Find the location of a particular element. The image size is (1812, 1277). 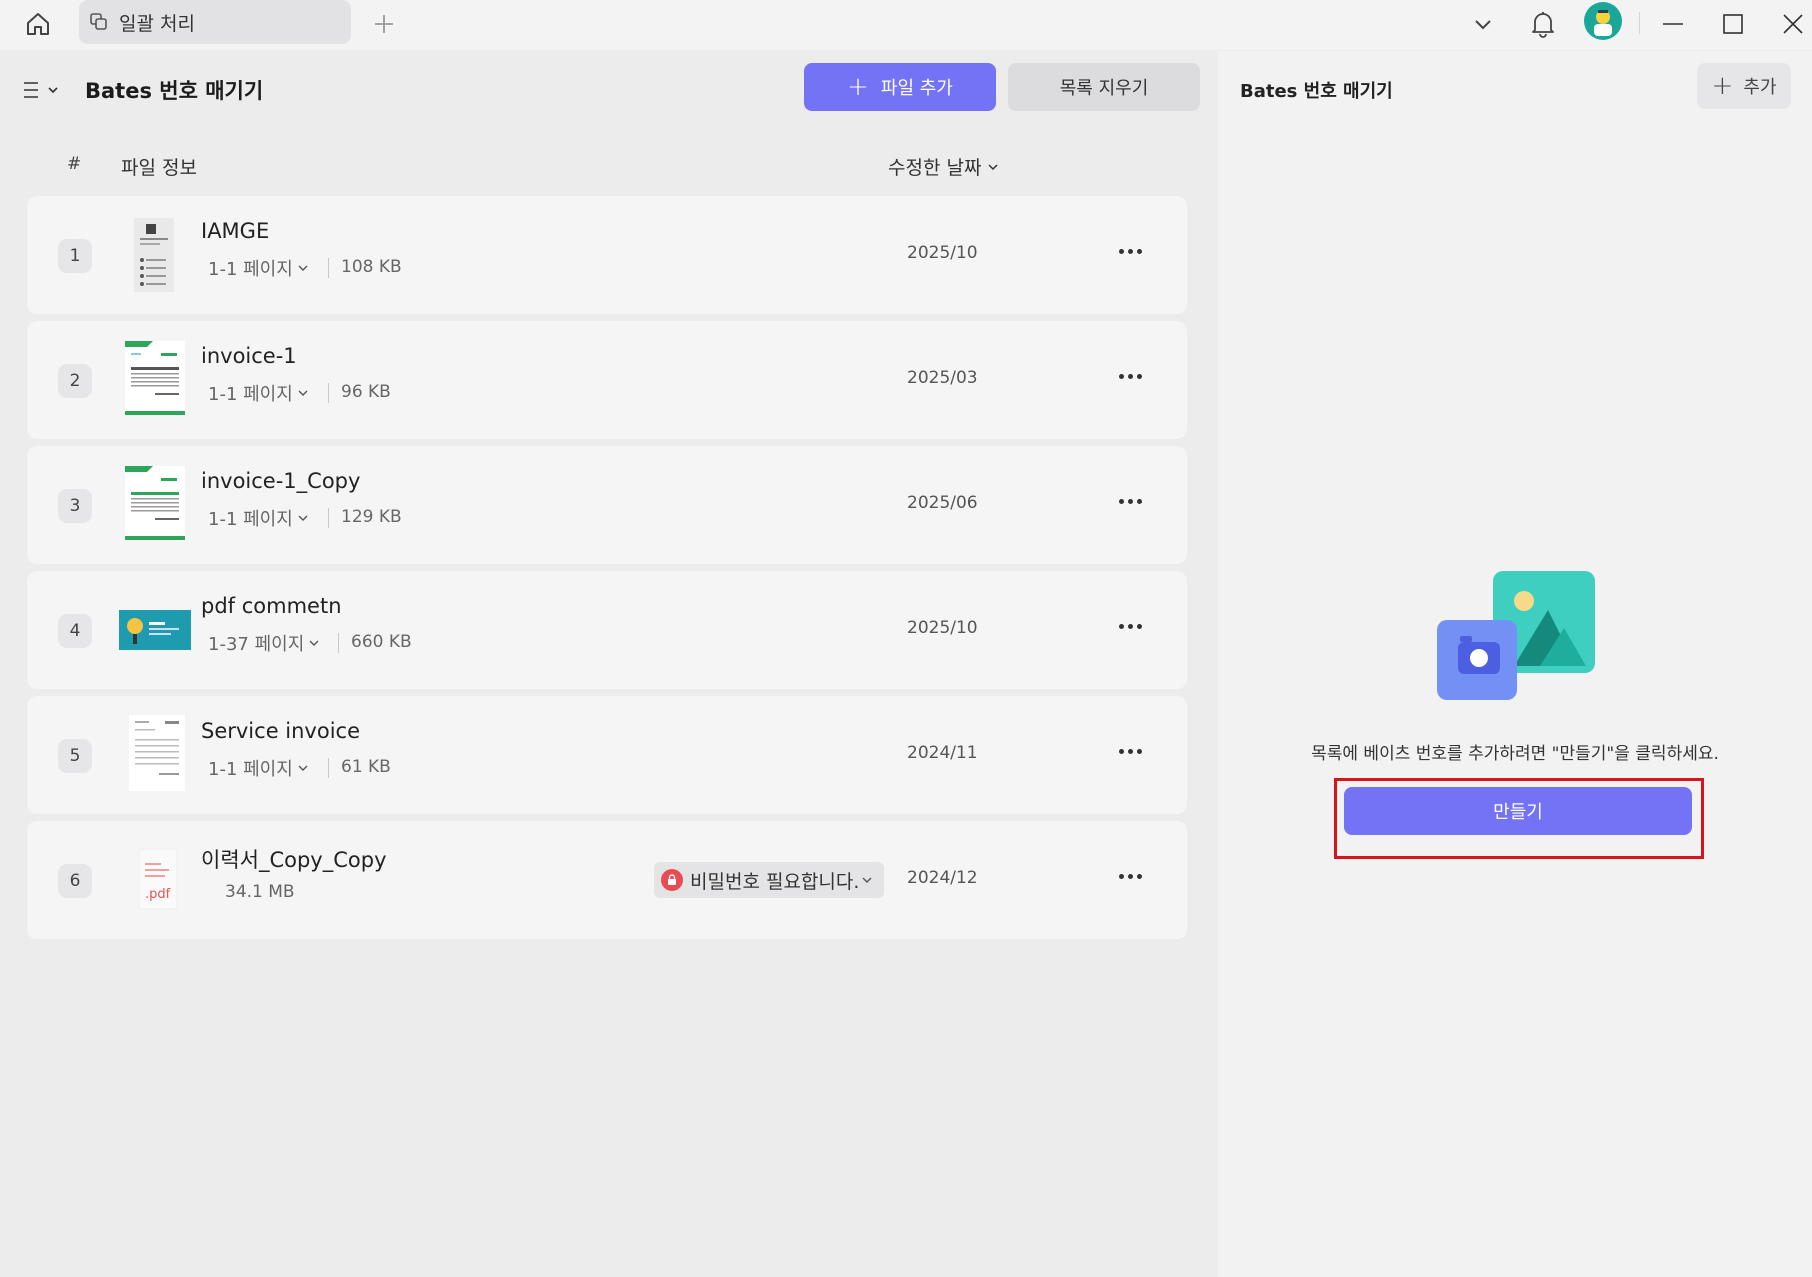

minimize-button is located at coordinates (1673, 24).